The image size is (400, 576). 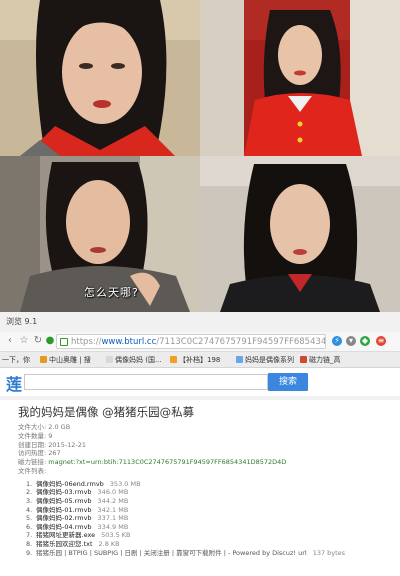 I want to click on list-item: 5. 偶像妈妈-02.rmvb 337.1 MB, so click(x=77, y=518).